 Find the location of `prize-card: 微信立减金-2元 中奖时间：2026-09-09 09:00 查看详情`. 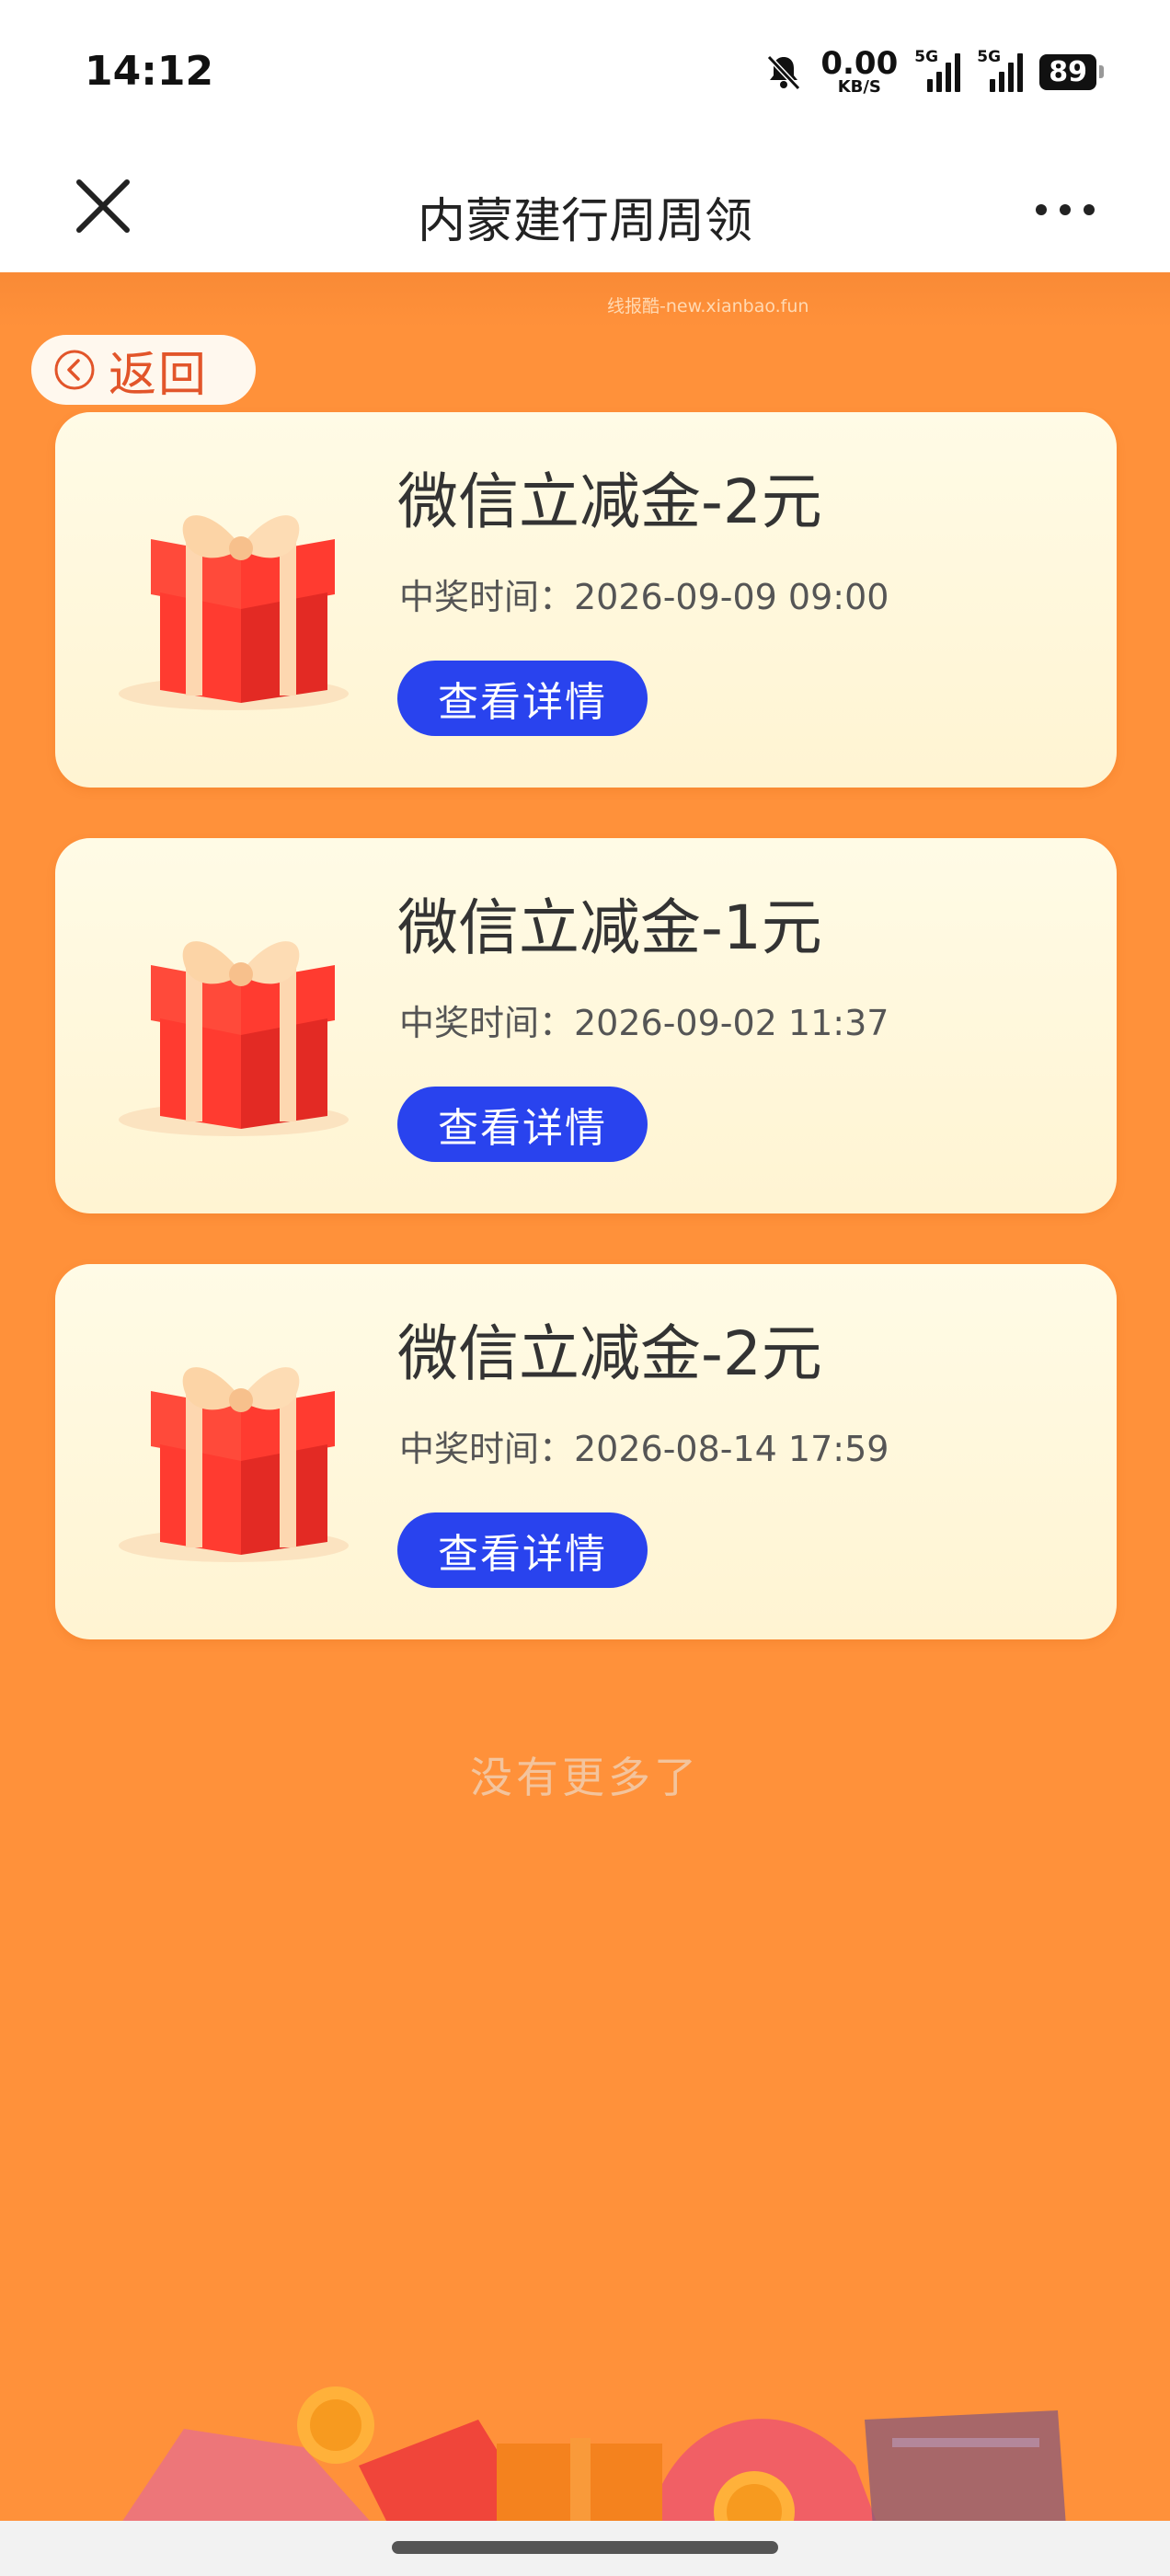

prize-card: 微信立减金-2元 中奖时间：2026-09-09 09:00 查看详情 is located at coordinates (586, 600).